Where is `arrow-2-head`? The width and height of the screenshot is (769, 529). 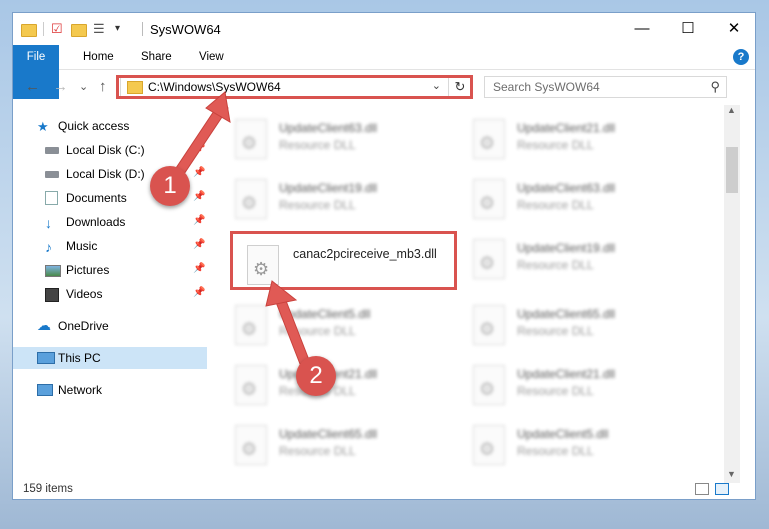
arrow-2-head is located at coordinates (281, 293).